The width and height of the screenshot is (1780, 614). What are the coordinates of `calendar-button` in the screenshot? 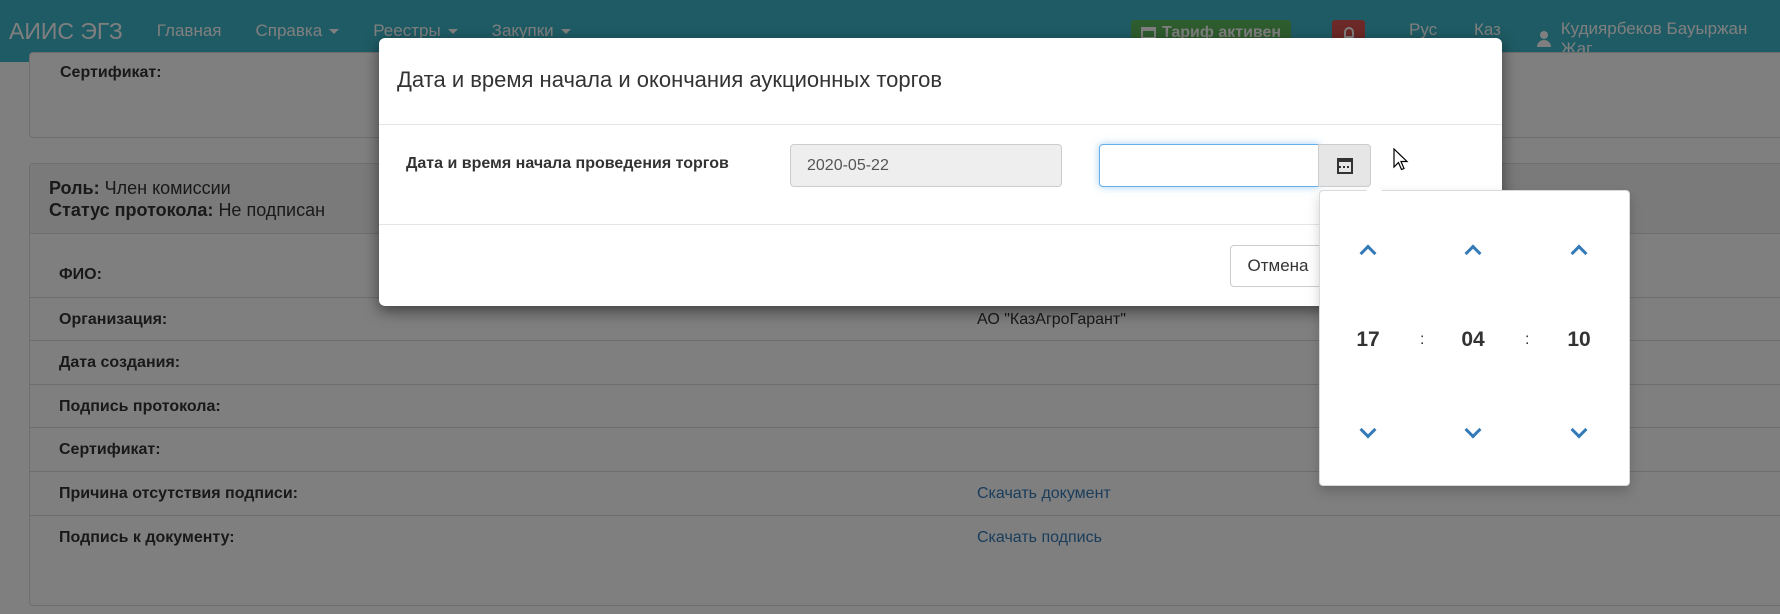 It's located at (1344, 165).